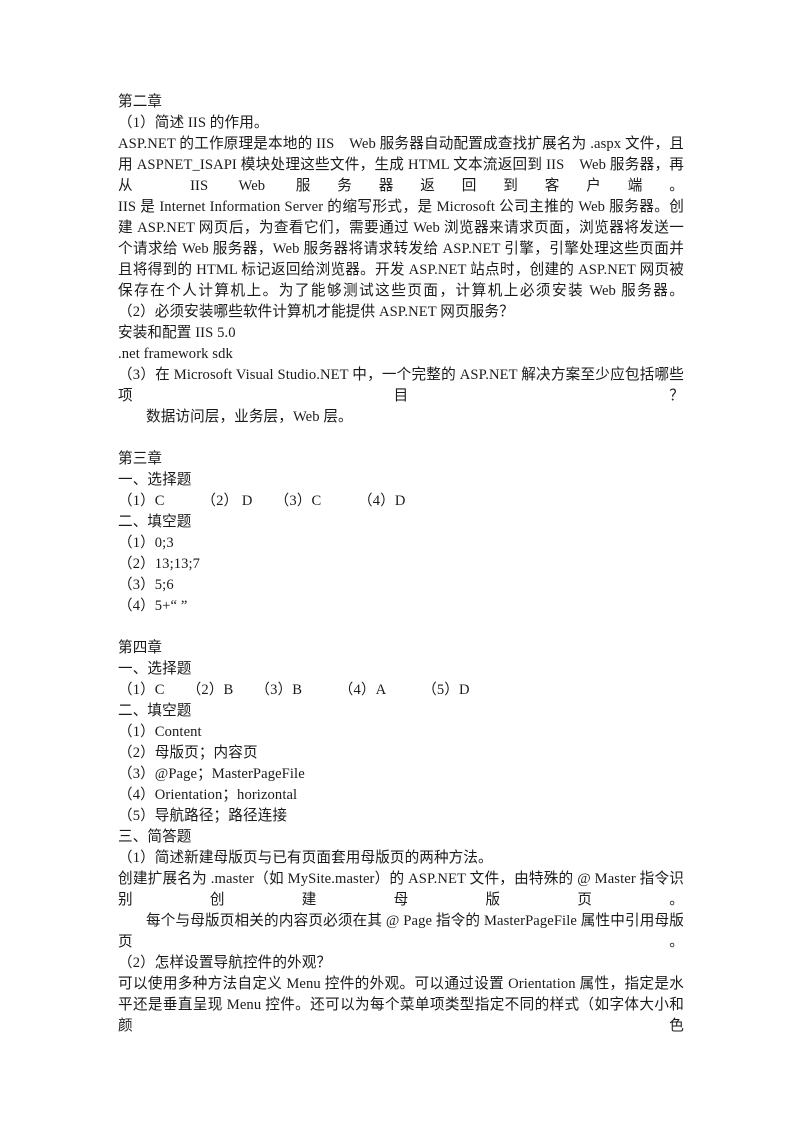 This screenshot has width=800, height=1132. I want to click on chapter-4-fill-blank-5: （5）导航路径；路径连接, so click(203, 816).